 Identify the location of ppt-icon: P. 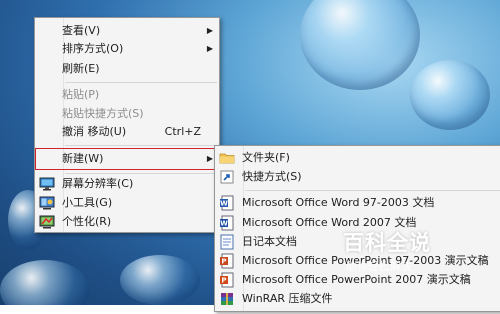
(227, 261).